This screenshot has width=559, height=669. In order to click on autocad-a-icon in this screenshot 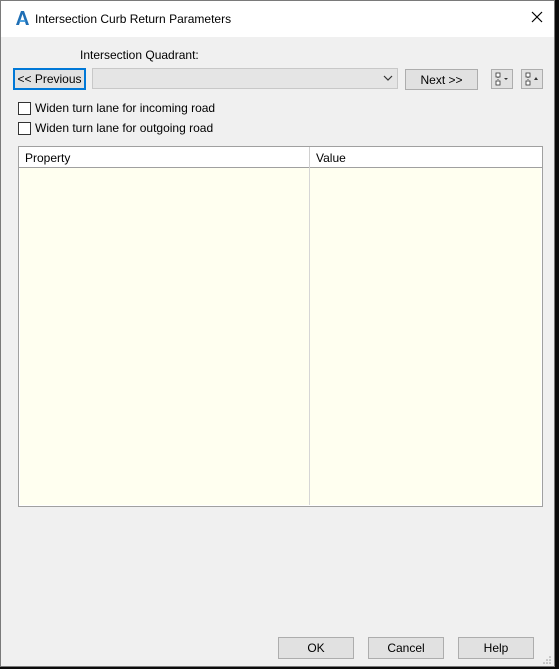, I will do `click(22, 18)`.